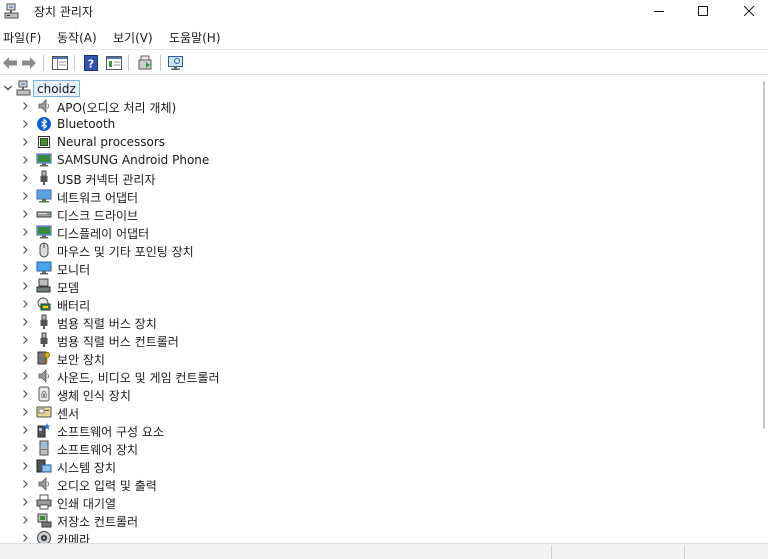 Image resolution: width=768 pixels, height=559 pixels. Describe the element at coordinates (380, 448) in the screenshot. I see `tree-item: 소프트웨어 장치` at that location.